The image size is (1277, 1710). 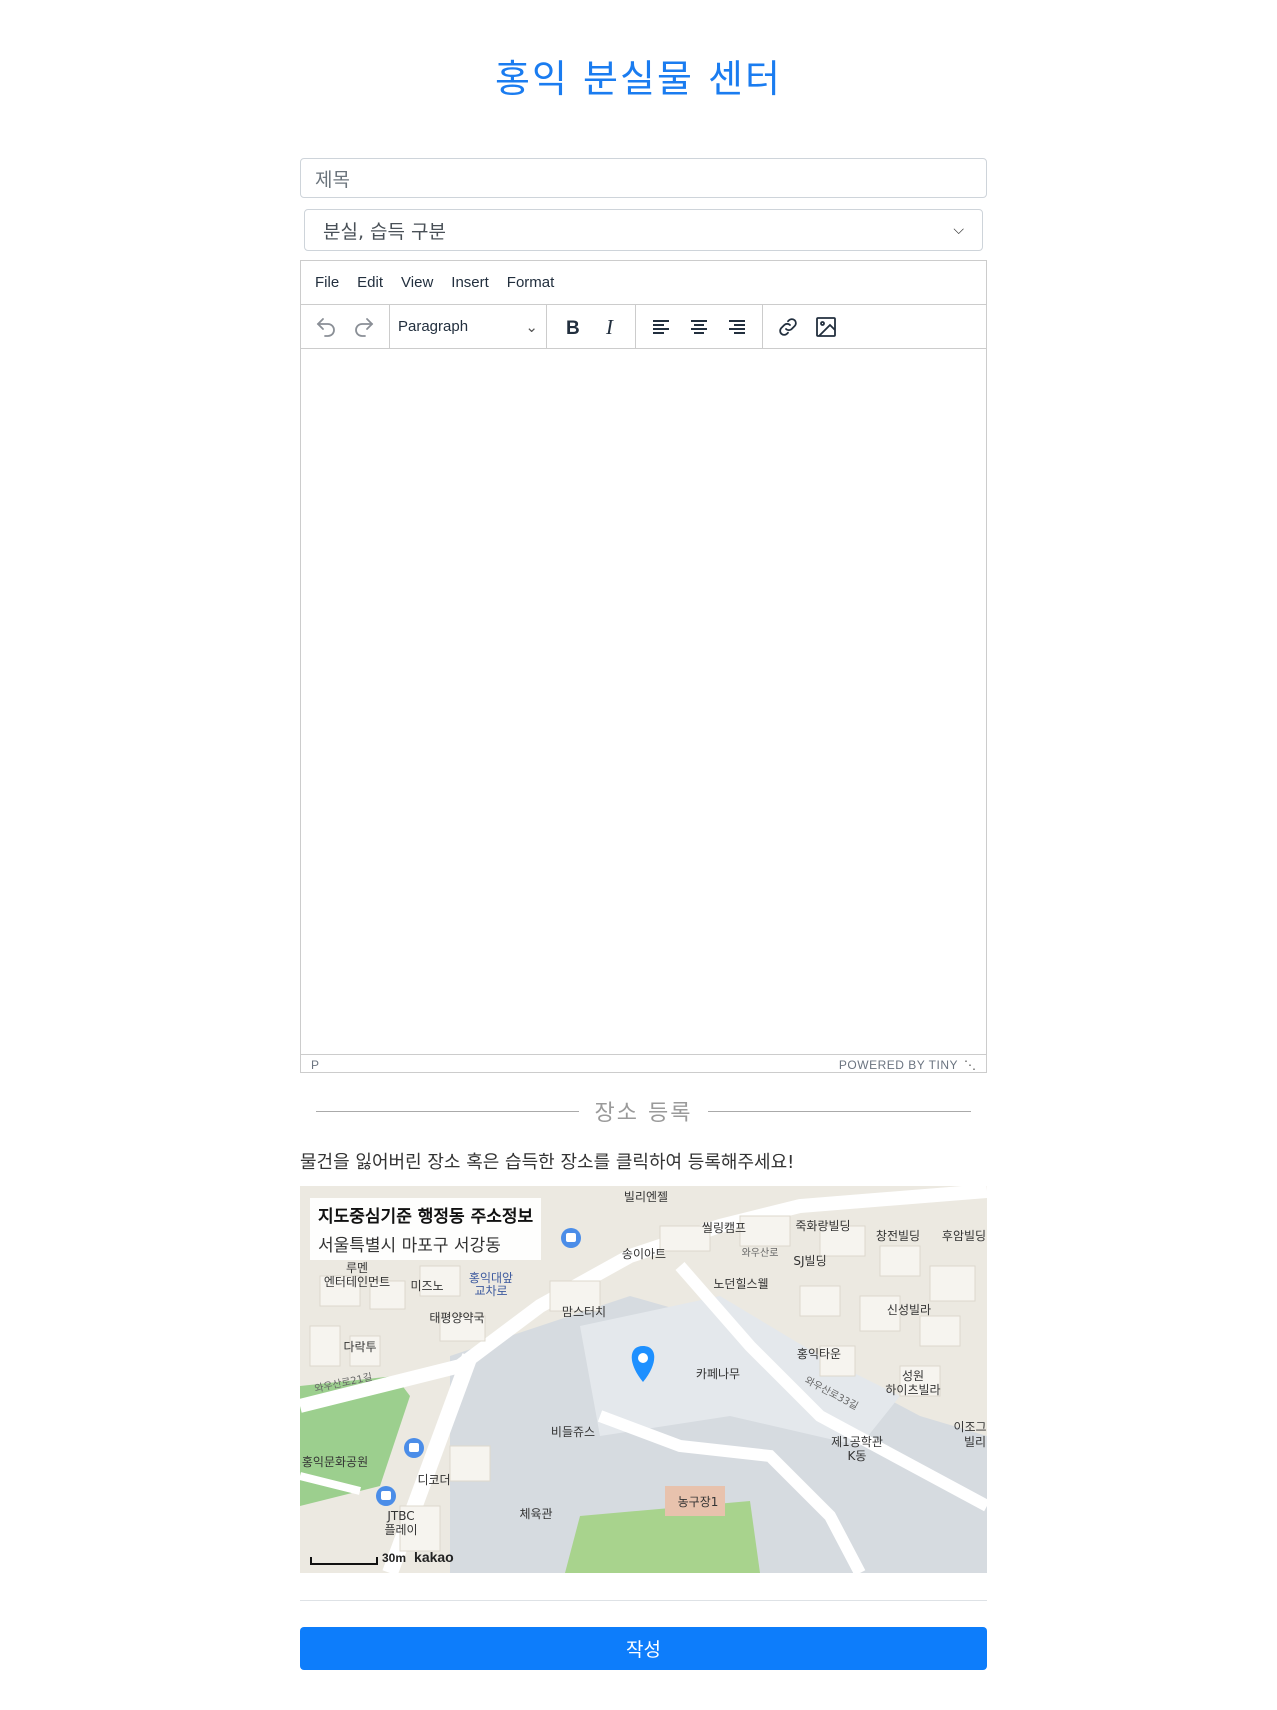 What do you see at coordinates (394, 1558) in the screenshot?
I see `scale-label: 30m` at bounding box center [394, 1558].